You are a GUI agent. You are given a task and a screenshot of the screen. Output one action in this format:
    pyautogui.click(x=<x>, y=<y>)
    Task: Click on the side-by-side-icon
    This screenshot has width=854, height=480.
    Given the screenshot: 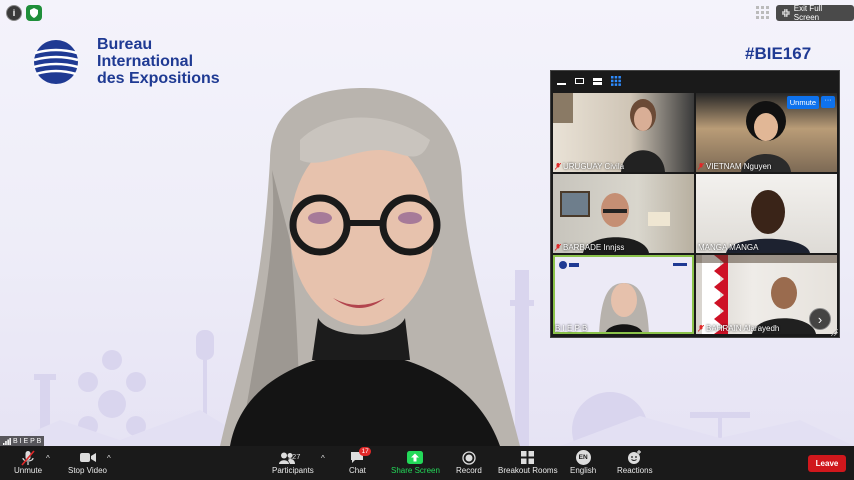 What is the action you would take?
    pyautogui.click(x=597, y=81)
    